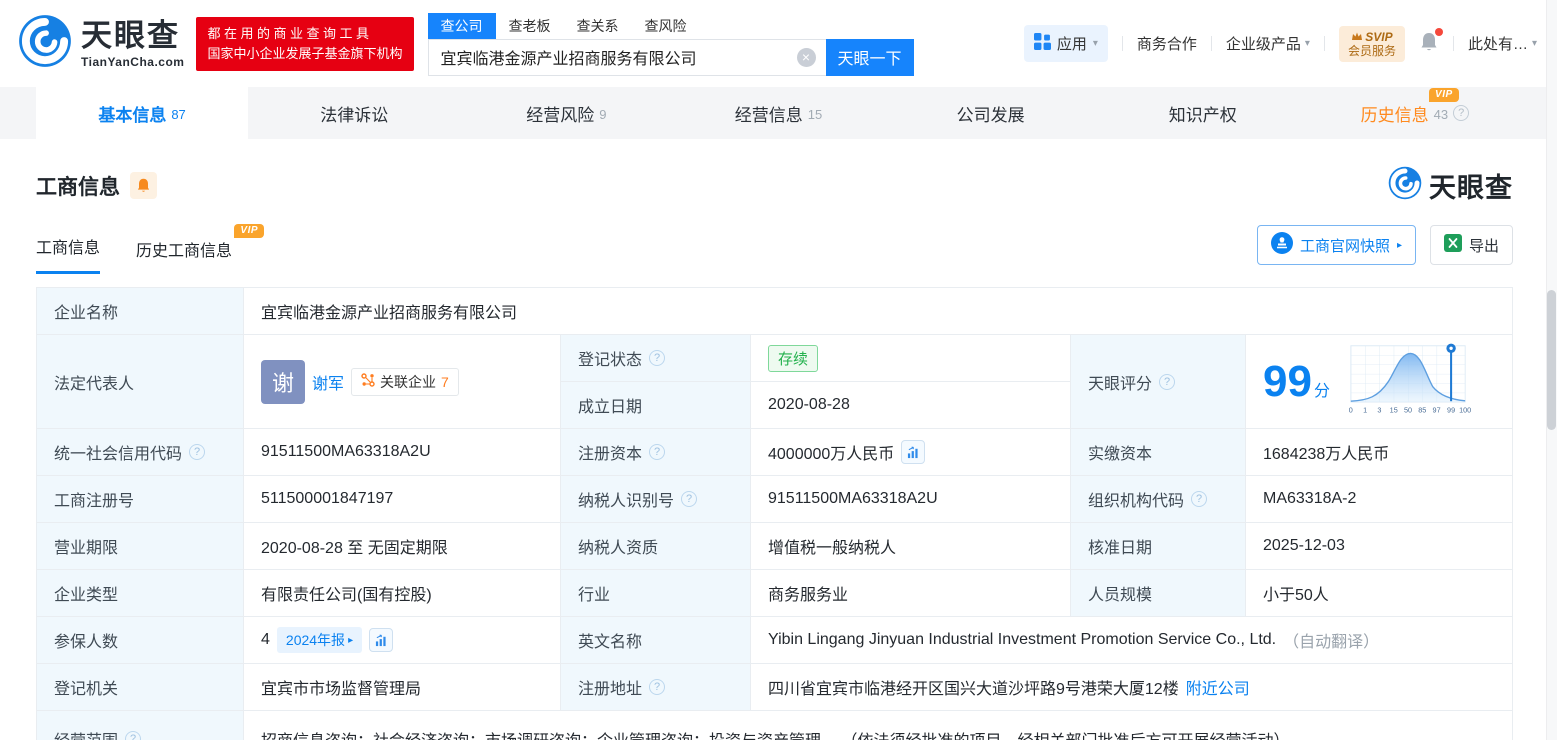 The image size is (1557, 740). Describe the element at coordinates (78, 187) in the screenshot. I see `section-title: 工商信息` at that location.